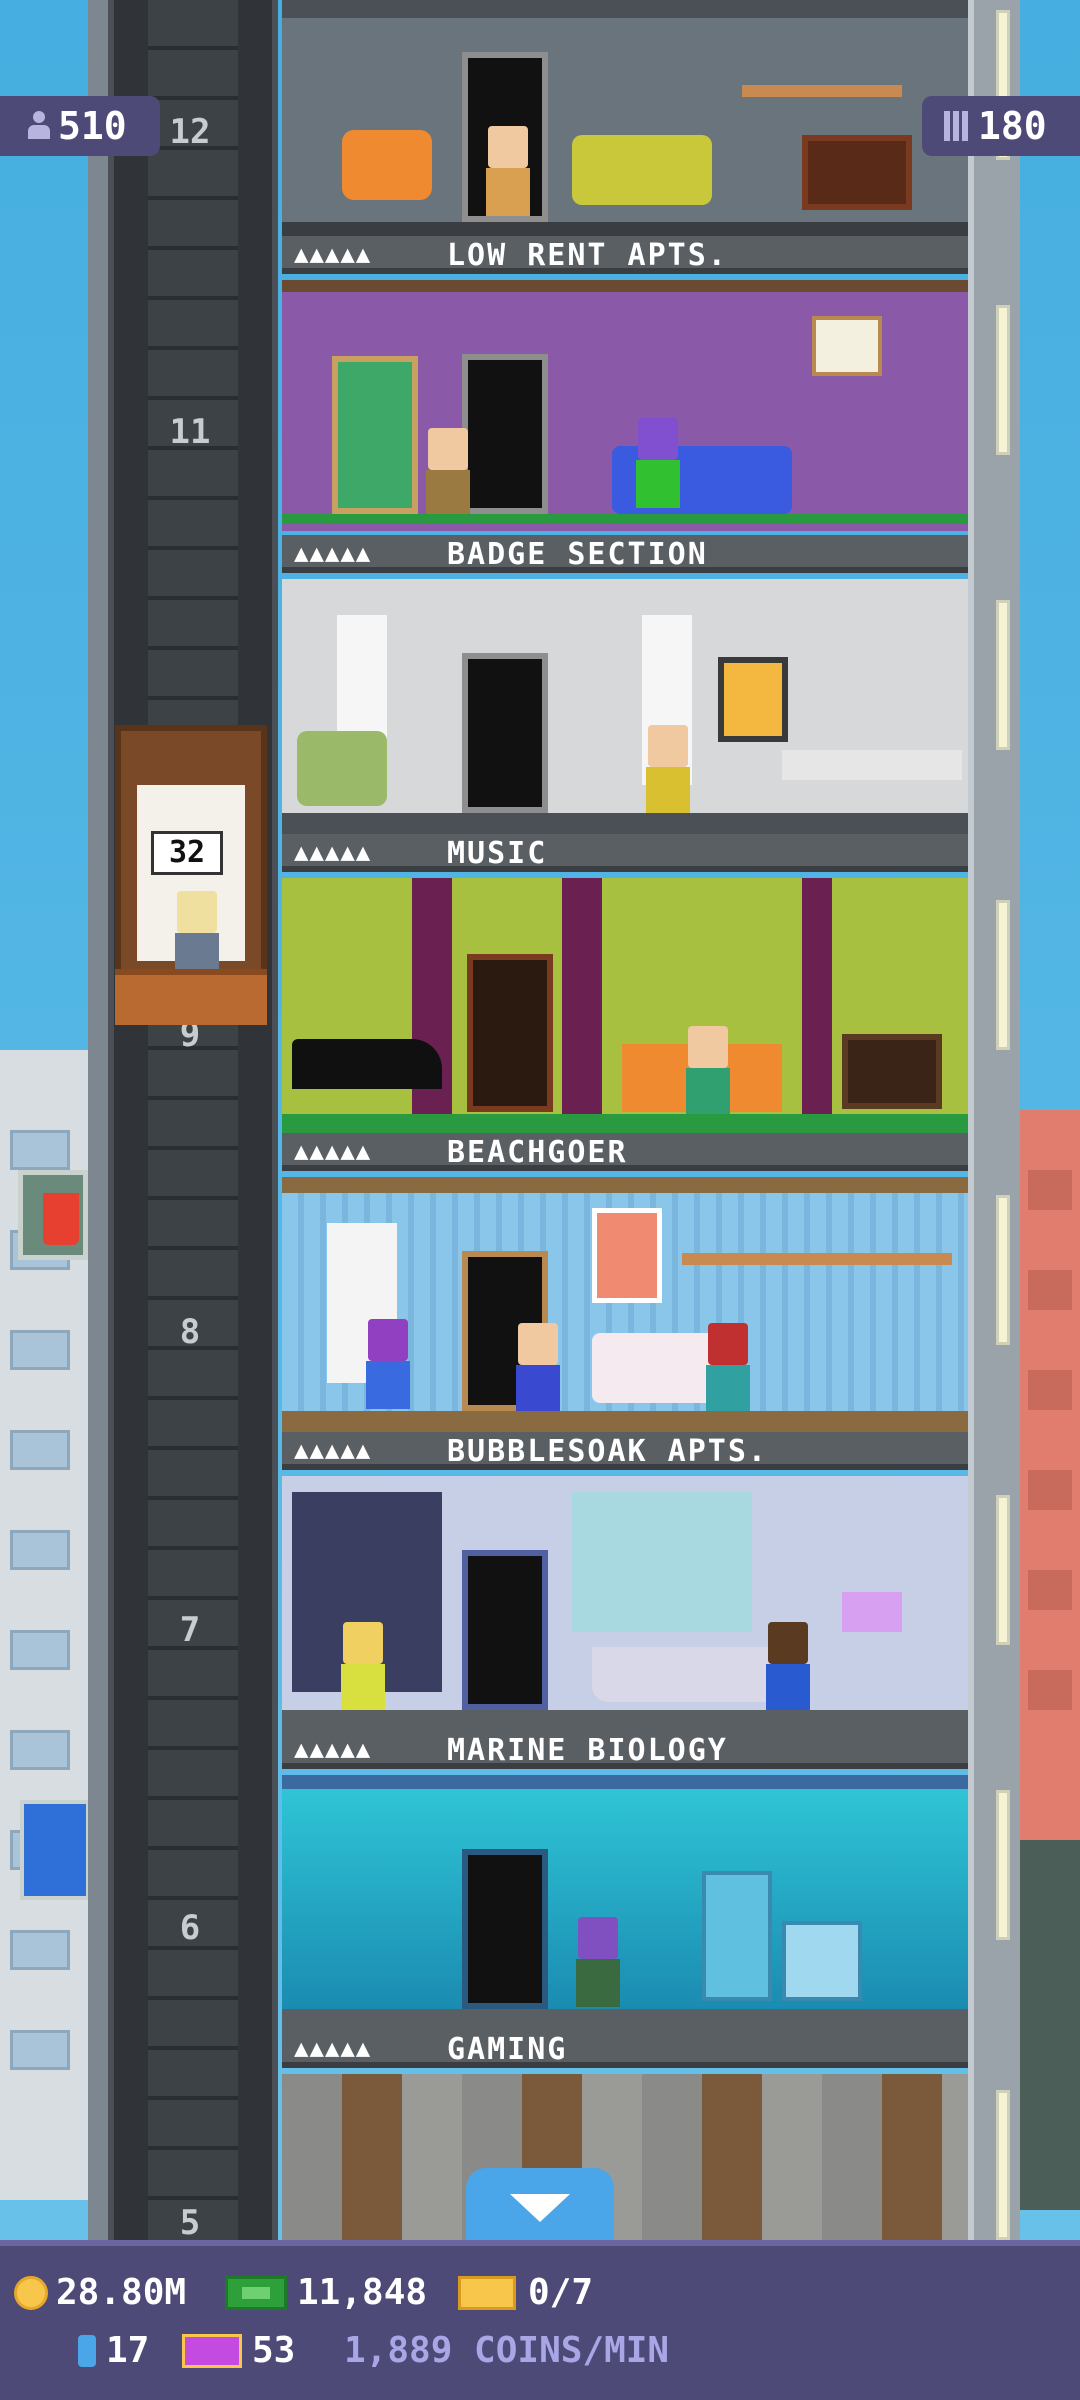 Image resolution: width=1080 pixels, height=2400 pixels. Describe the element at coordinates (537, 1152) in the screenshot. I see `floor-name: BEACHGOER` at that location.